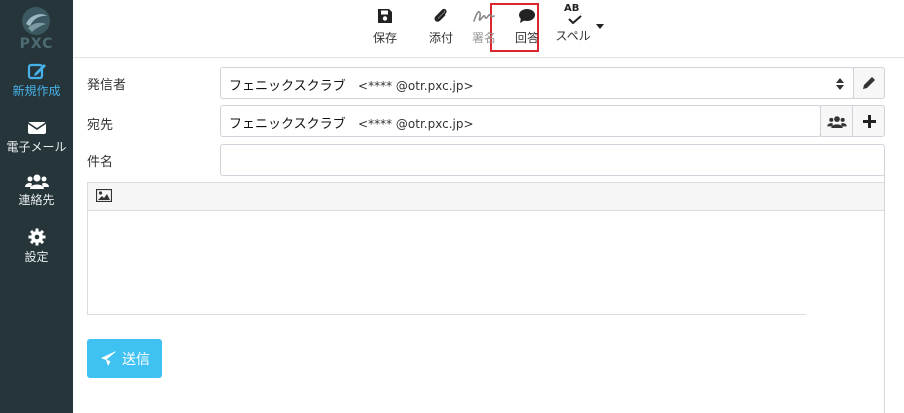  What do you see at coordinates (527, 16) in the screenshot?
I see `speech-bubble-icon` at bounding box center [527, 16].